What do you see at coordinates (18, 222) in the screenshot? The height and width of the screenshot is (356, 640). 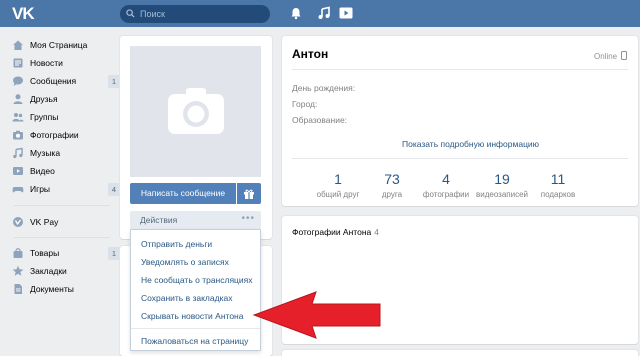 I see `vkpay-icon` at bounding box center [18, 222].